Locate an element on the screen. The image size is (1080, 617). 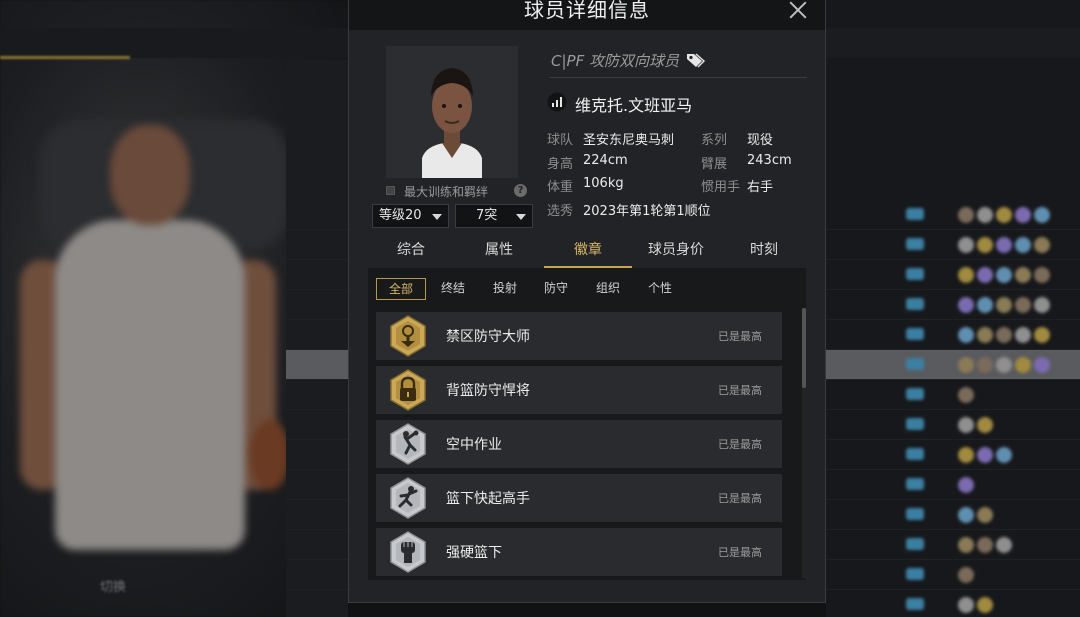
background-right-header is located at coordinates (953, 43).